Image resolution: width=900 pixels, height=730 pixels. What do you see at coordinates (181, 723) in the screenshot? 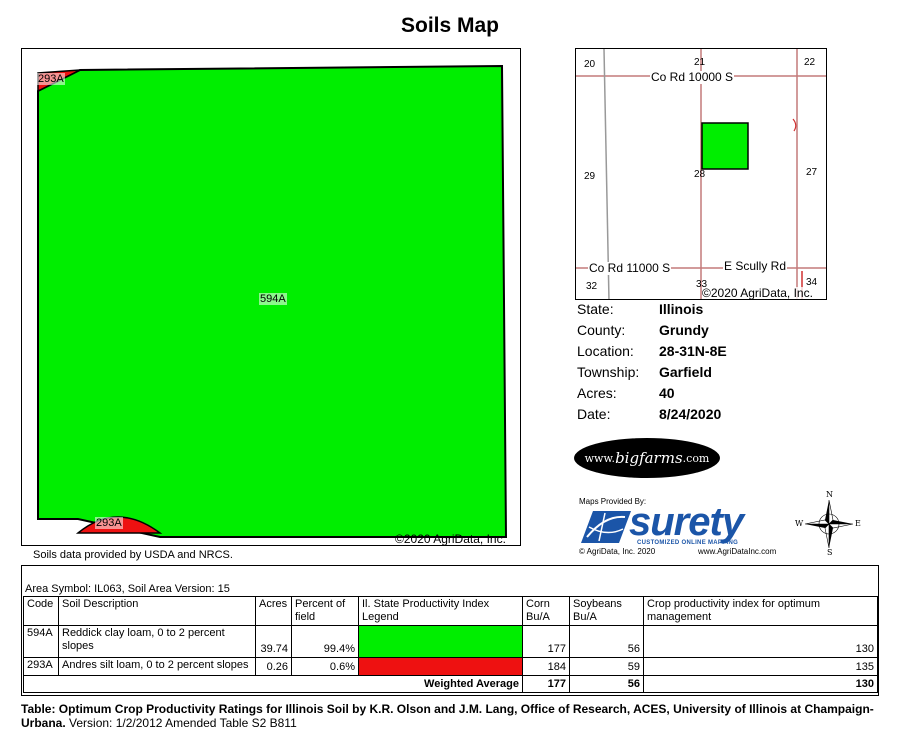
I see `footnote-normal: Version: 1/2/2012 Amended Table S2 B811` at bounding box center [181, 723].